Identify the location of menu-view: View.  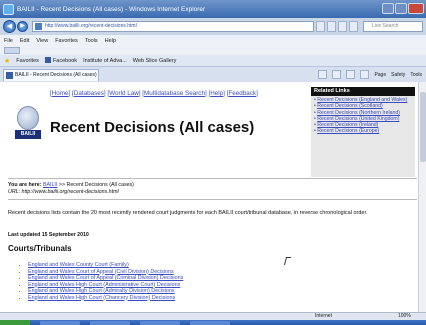
(42, 41).